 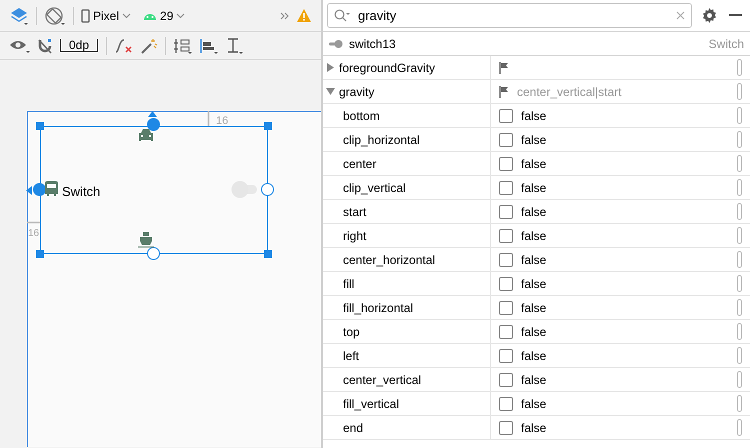 I want to click on boat-icon, so click(x=146, y=240).